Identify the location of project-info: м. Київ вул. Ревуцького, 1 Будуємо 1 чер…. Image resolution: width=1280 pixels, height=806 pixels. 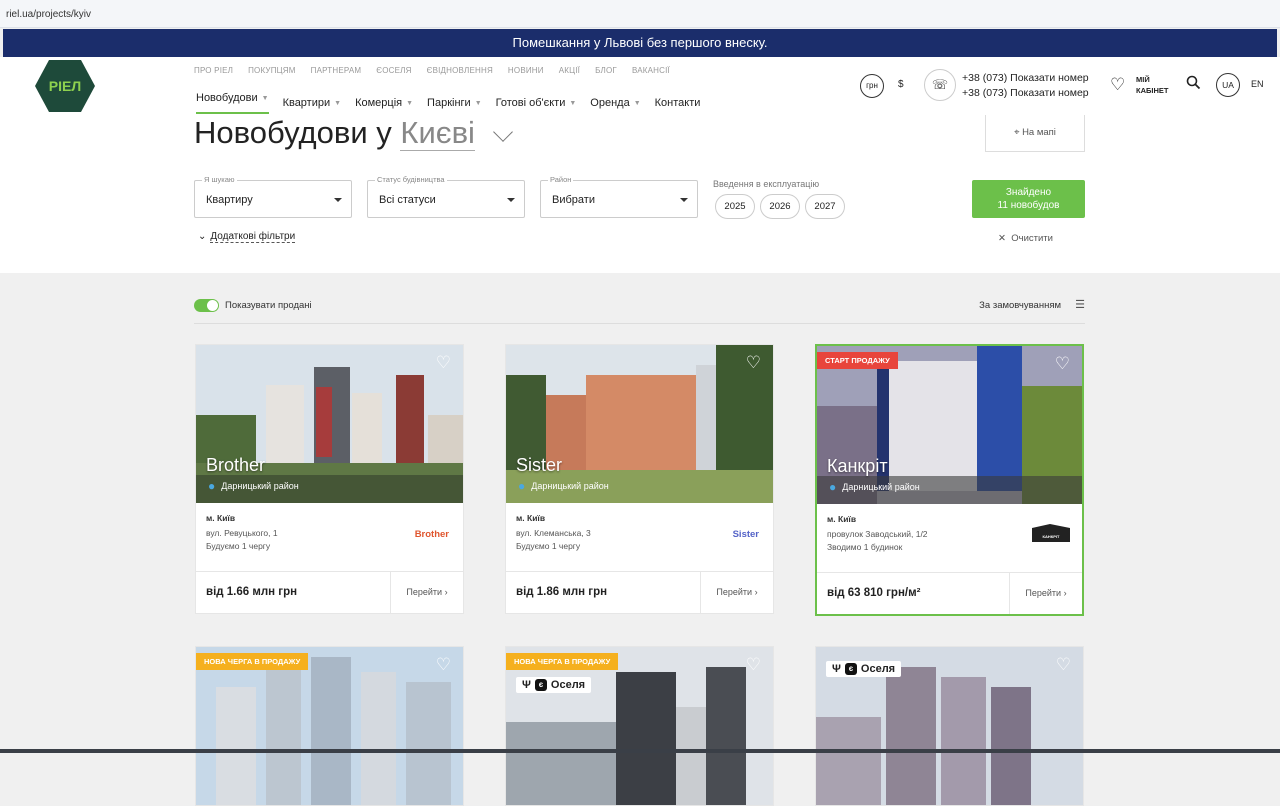
(329, 537).